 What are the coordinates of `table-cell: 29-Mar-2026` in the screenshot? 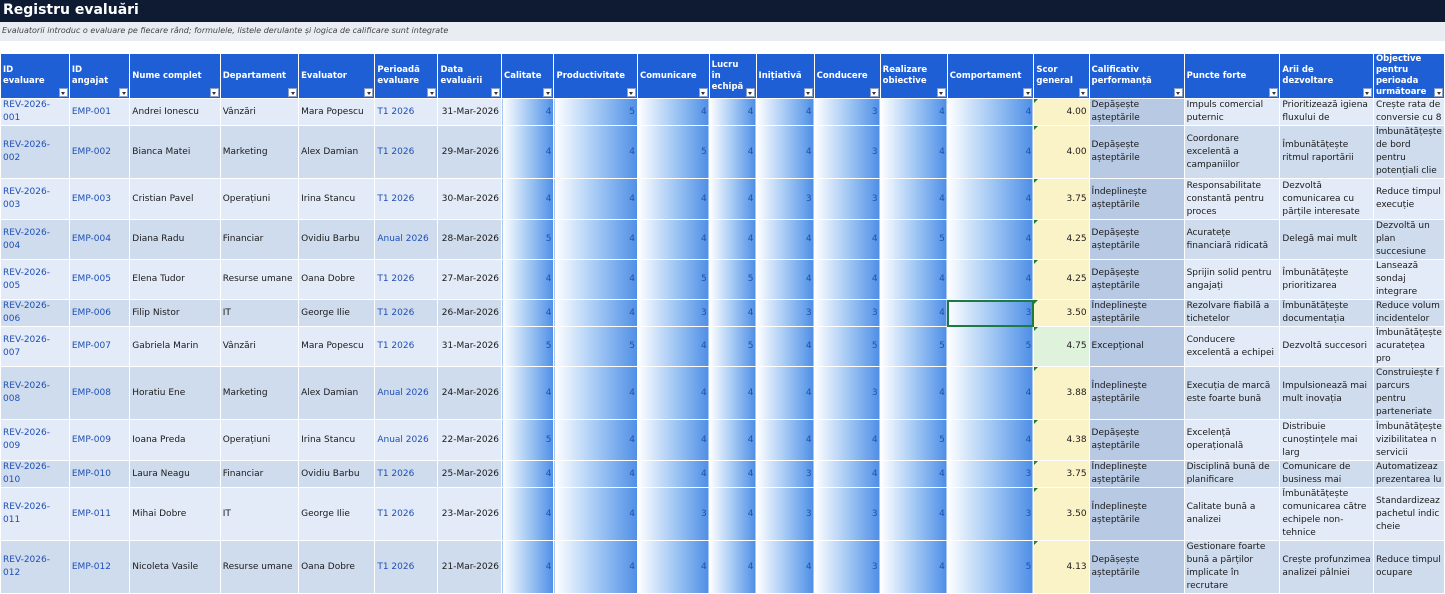 It's located at (470, 152).